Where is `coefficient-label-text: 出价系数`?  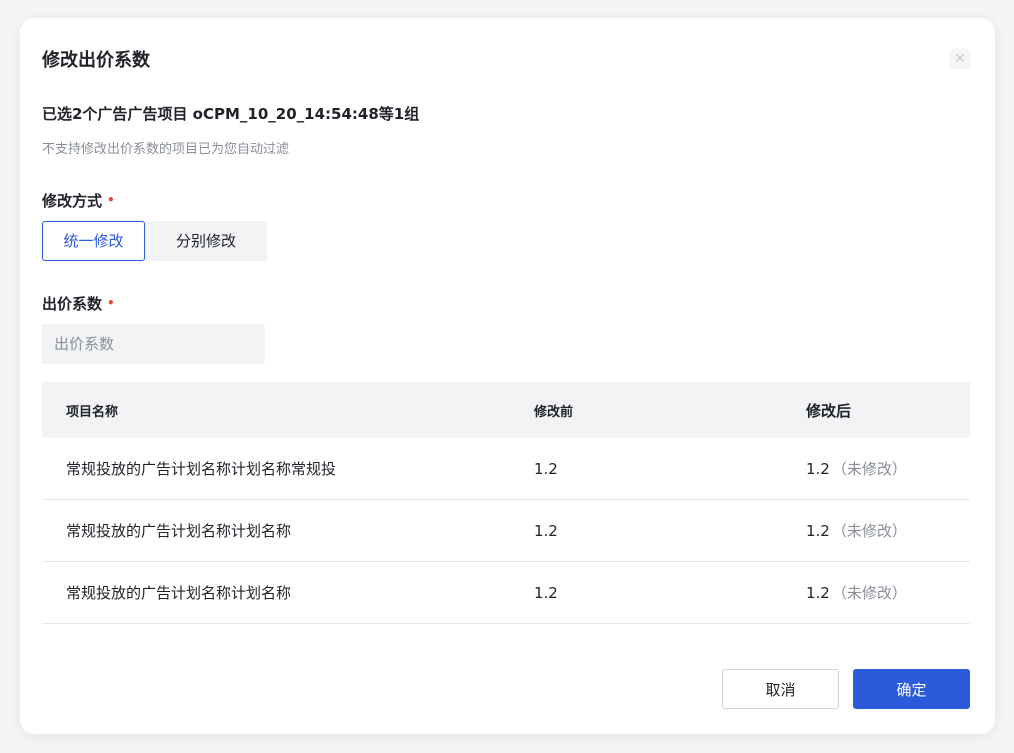
coefficient-label-text: 出价系数 is located at coordinates (72, 304).